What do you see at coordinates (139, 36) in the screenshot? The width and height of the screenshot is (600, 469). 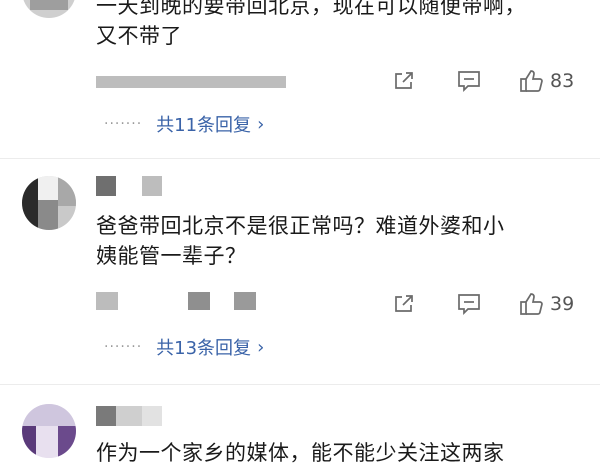 I see `comment-text-line: 又不带了` at bounding box center [139, 36].